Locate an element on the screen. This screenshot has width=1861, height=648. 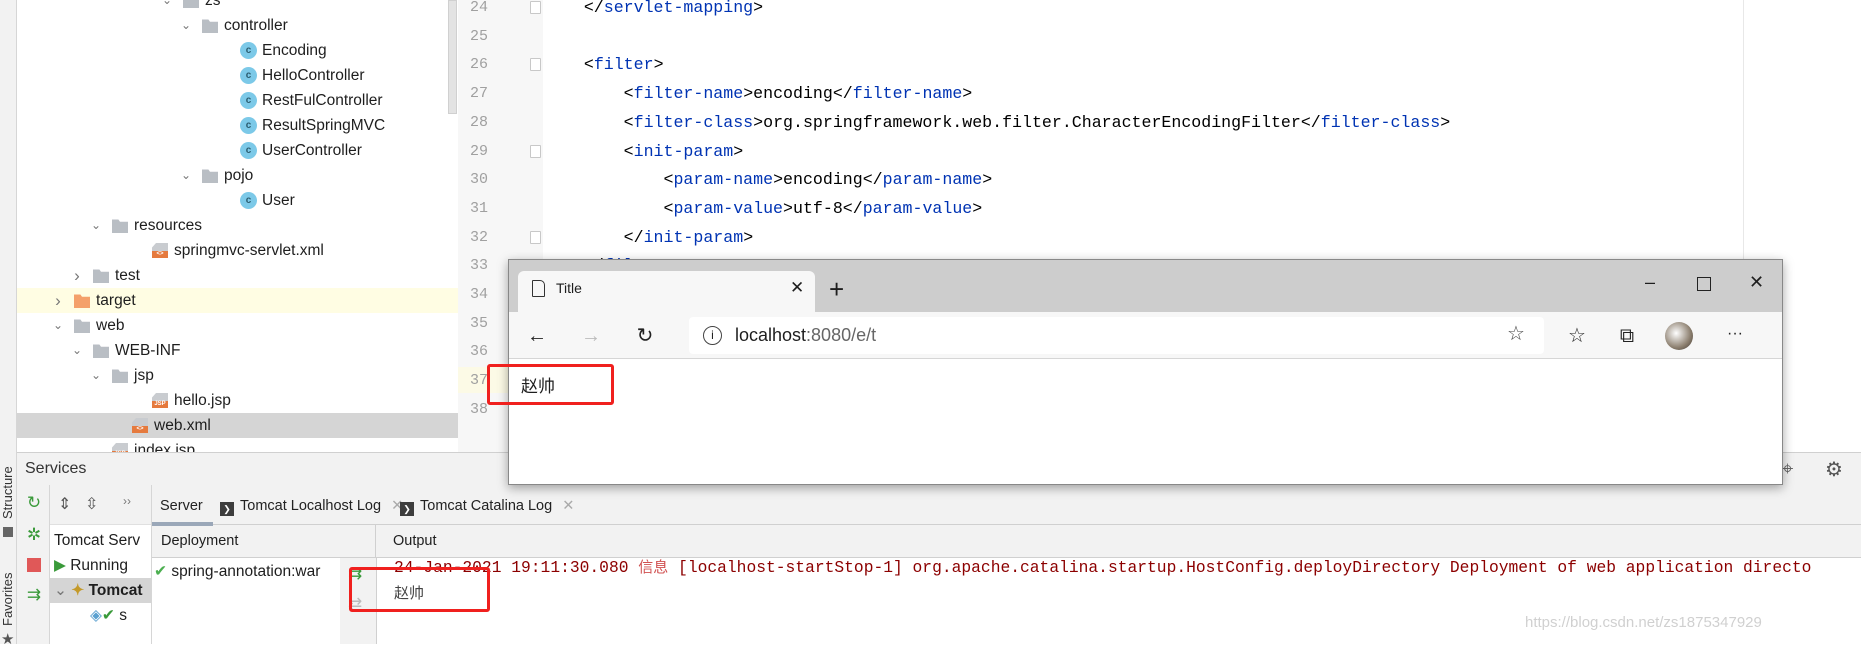
structure-tab: Structure is located at coordinates (8, 493).